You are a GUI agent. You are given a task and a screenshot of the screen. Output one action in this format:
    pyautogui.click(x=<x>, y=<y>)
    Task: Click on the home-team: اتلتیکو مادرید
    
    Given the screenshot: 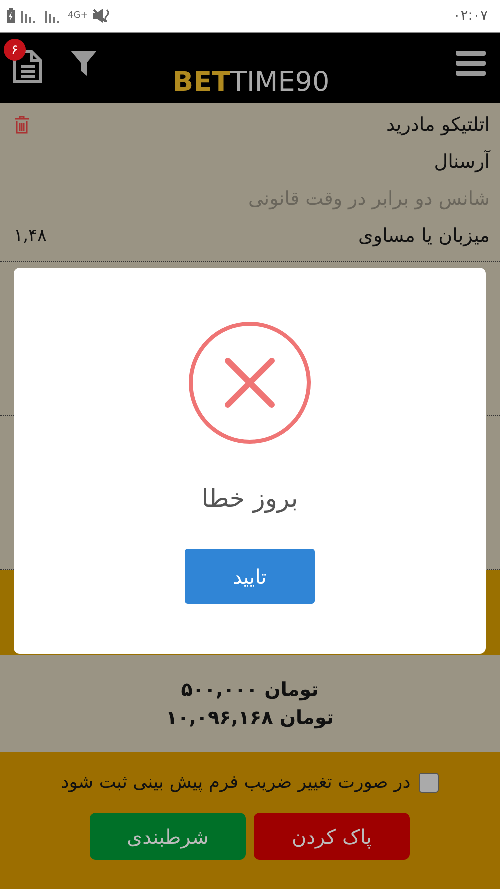 What is the action you would take?
    pyautogui.click(x=438, y=125)
    